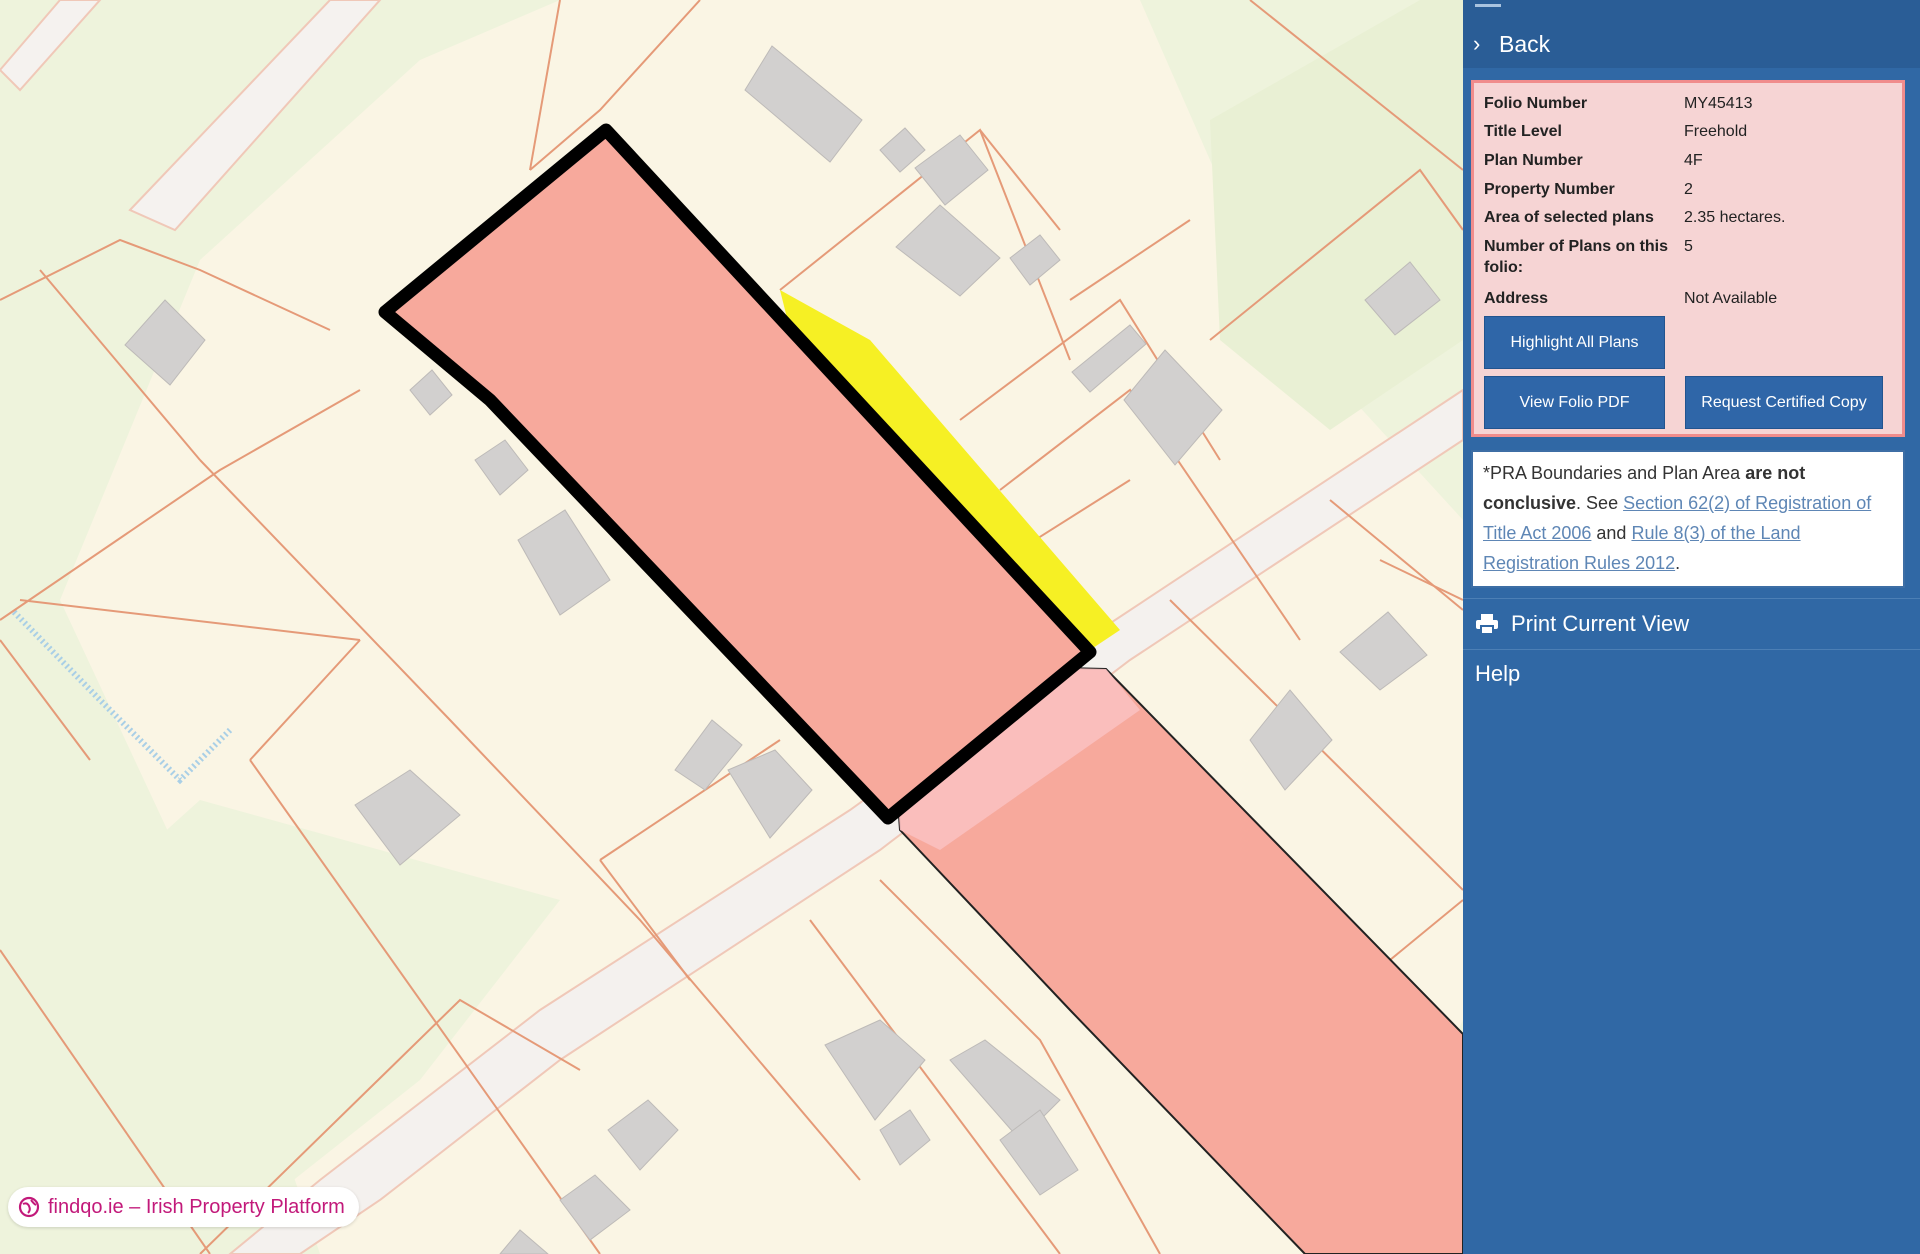 The width and height of the screenshot is (1920, 1254). What do you see at coordinates (1516, 298) in the screenshot?
I see `detail-label: Address` at bounding box center [1516, 298].